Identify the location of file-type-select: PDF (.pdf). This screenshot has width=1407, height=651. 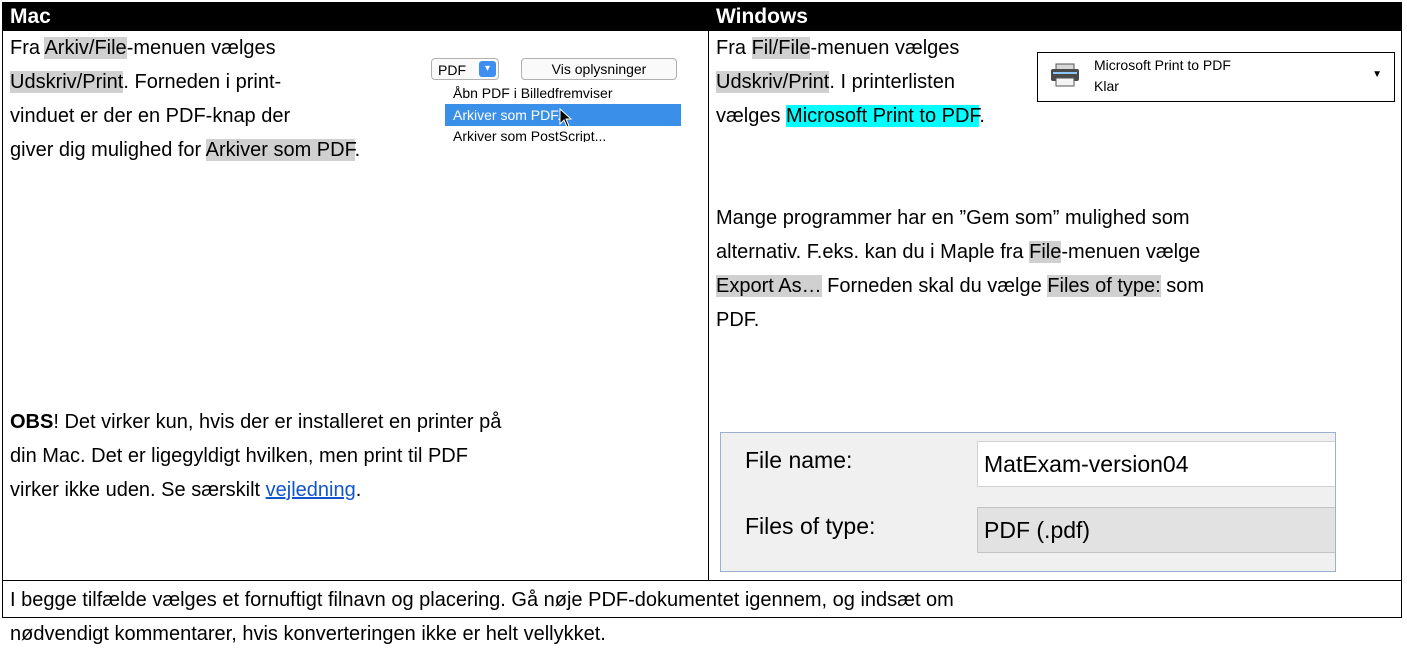
(1156, 530).